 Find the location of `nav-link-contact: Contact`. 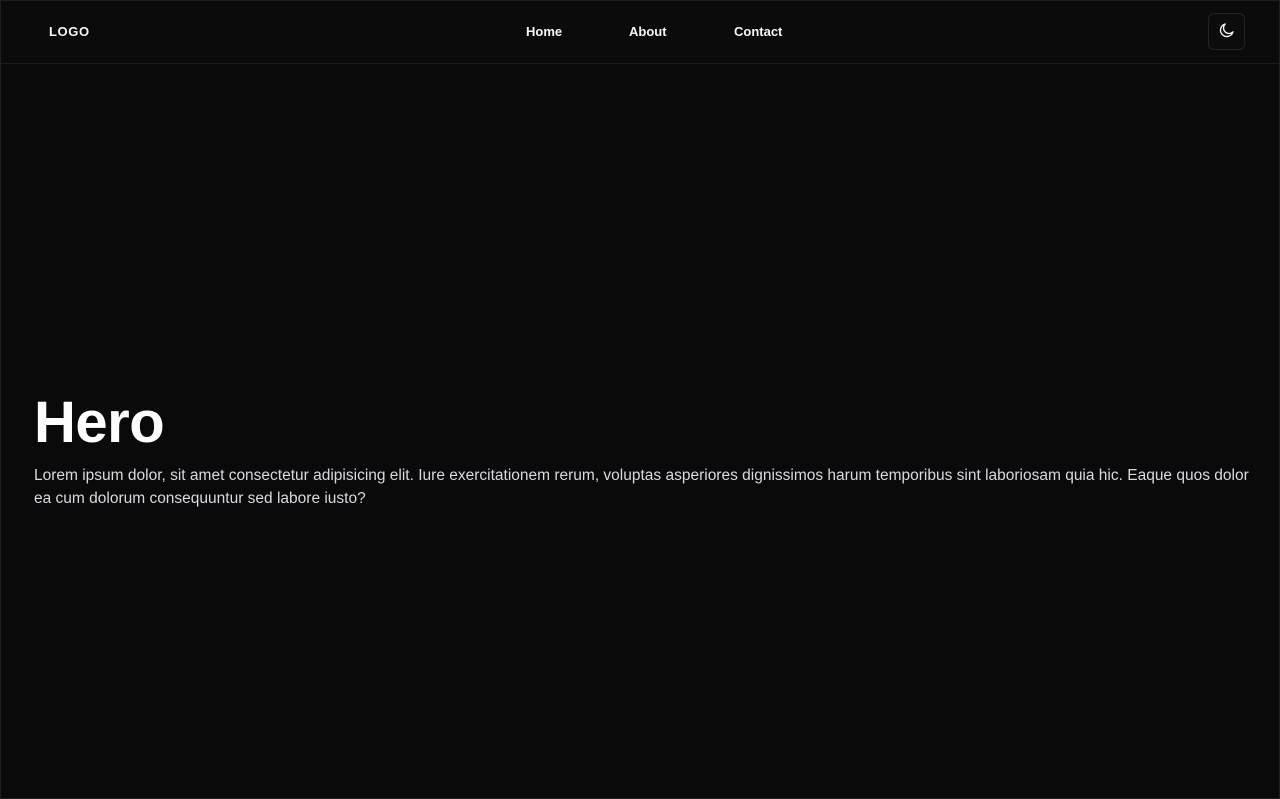

nav-link-contact: Contact is located at coordinates (758, 31).